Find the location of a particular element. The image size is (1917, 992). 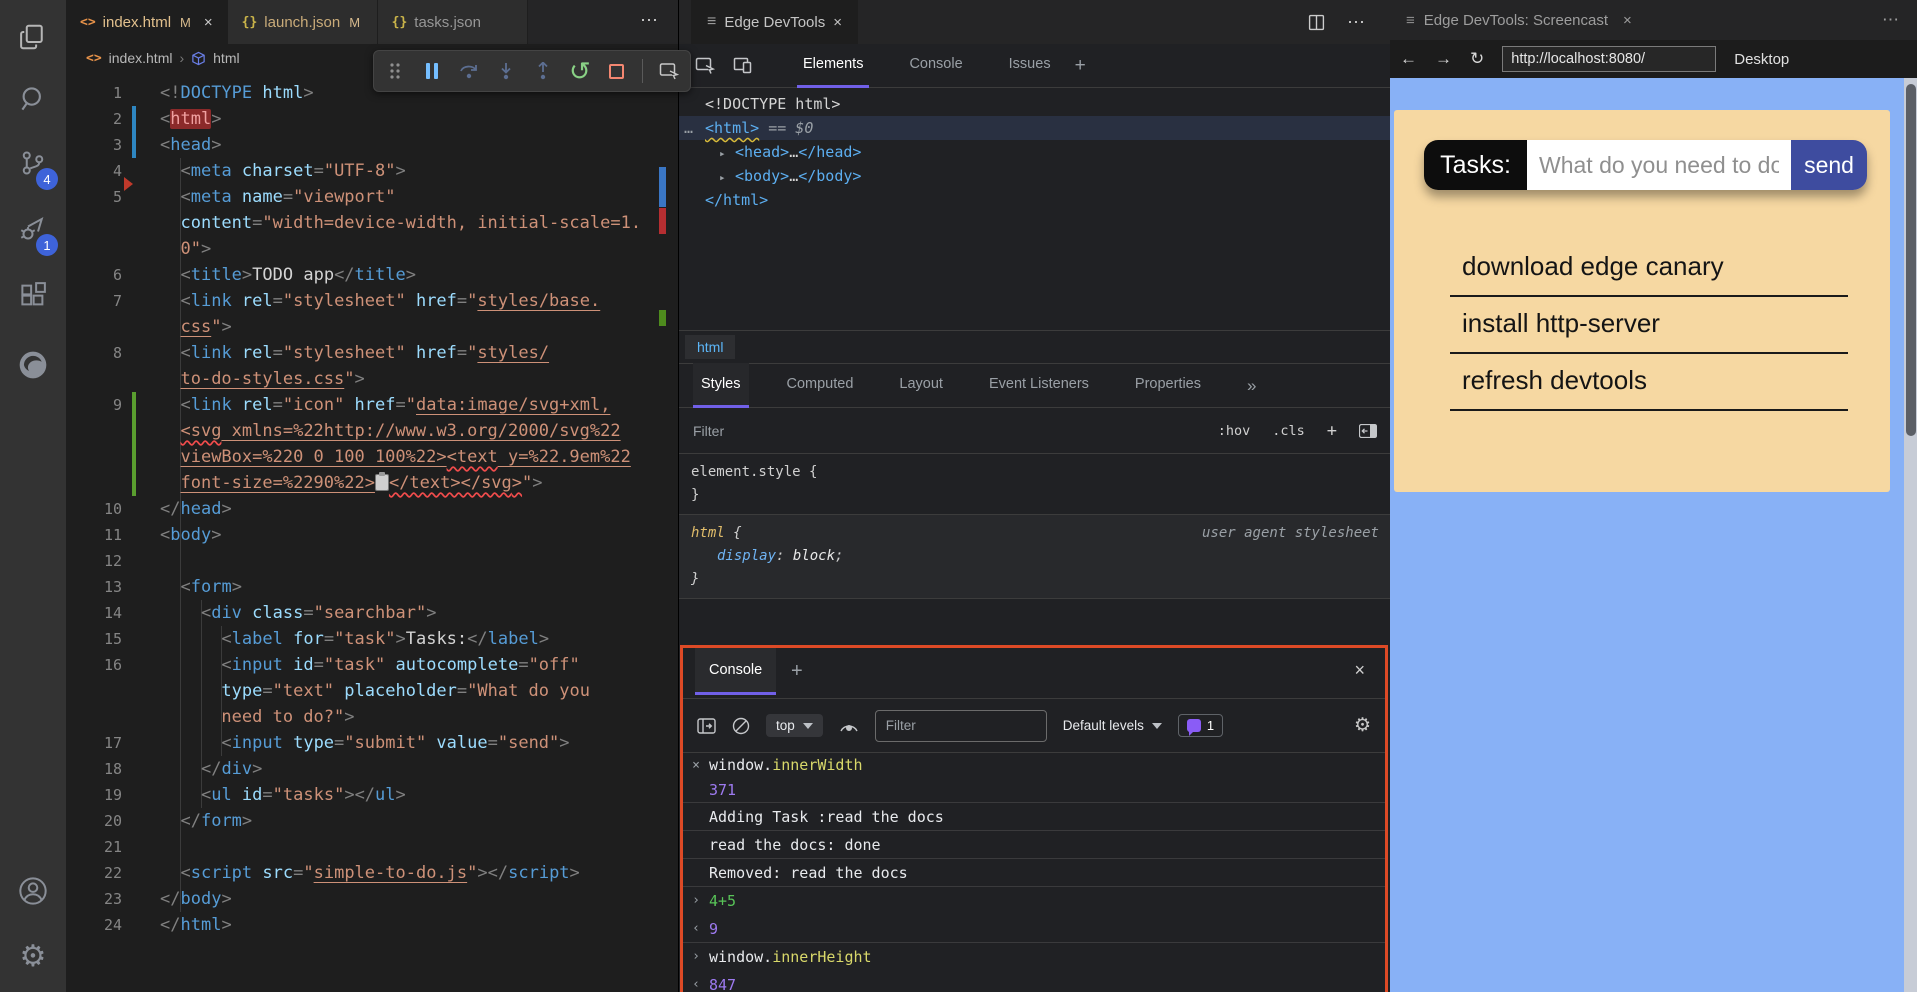

context-selector: top is located at coordinates (794, 725).